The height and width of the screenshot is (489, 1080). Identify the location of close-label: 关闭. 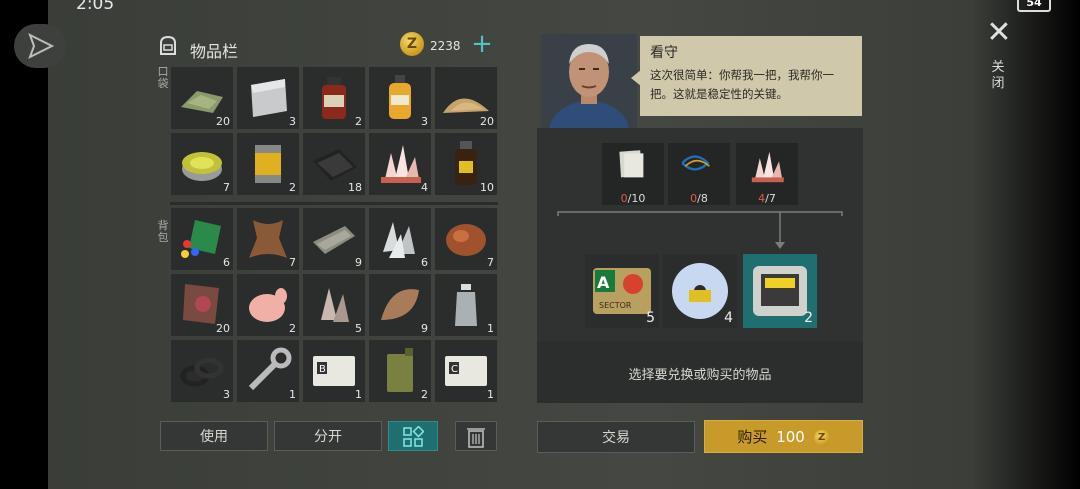
(998, 76).